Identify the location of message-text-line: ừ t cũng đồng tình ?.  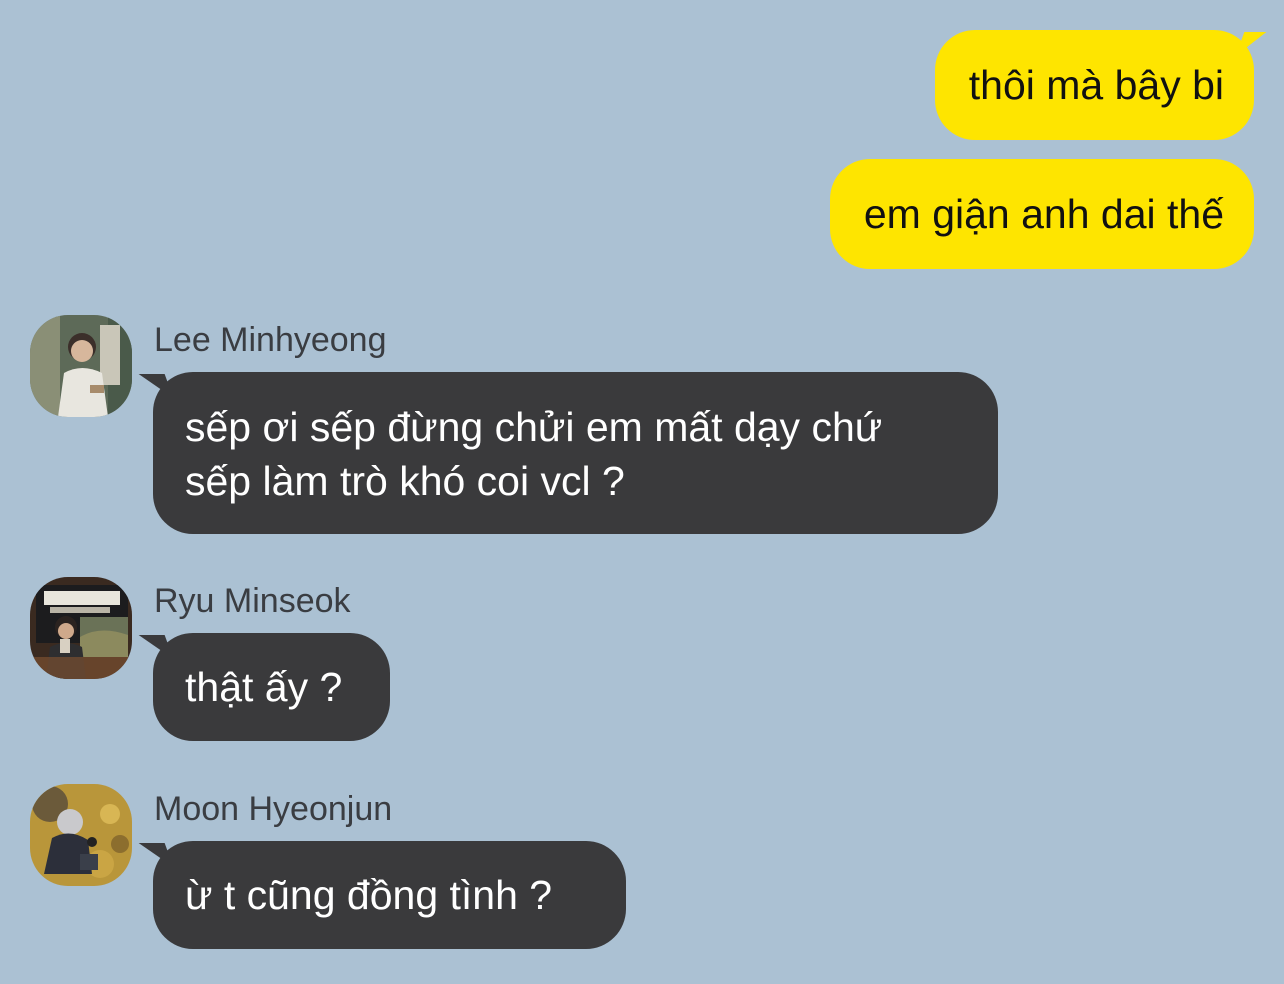
(369, 895).